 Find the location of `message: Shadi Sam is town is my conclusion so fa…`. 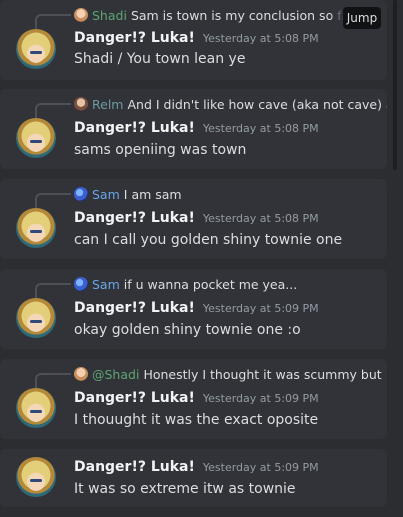

message: Shadi Sam is town is my conclusion so fa… is located at coordinates (193, 40).